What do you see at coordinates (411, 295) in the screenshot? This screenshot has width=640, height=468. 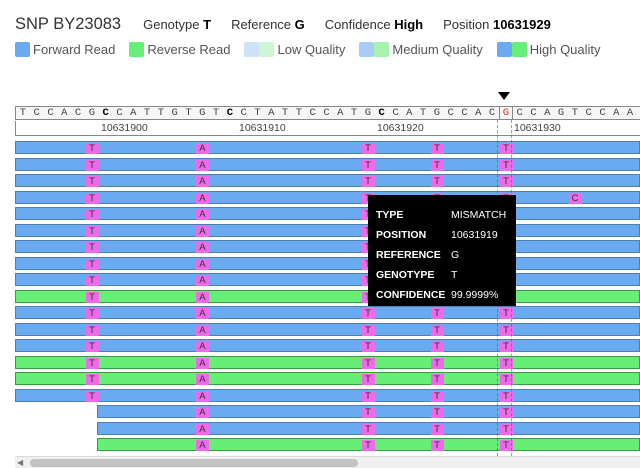 I see `tooltip-confidence-label: CONFIDENCE` at bounding box center [411, 295].